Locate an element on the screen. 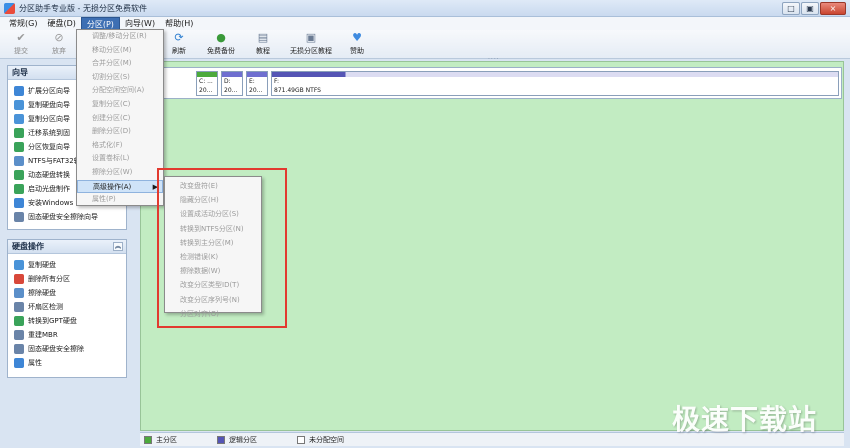 The image size is (850, 448). disk-op-wipe-disk: 擦除硬盘 is located at coordinates (67, 293).